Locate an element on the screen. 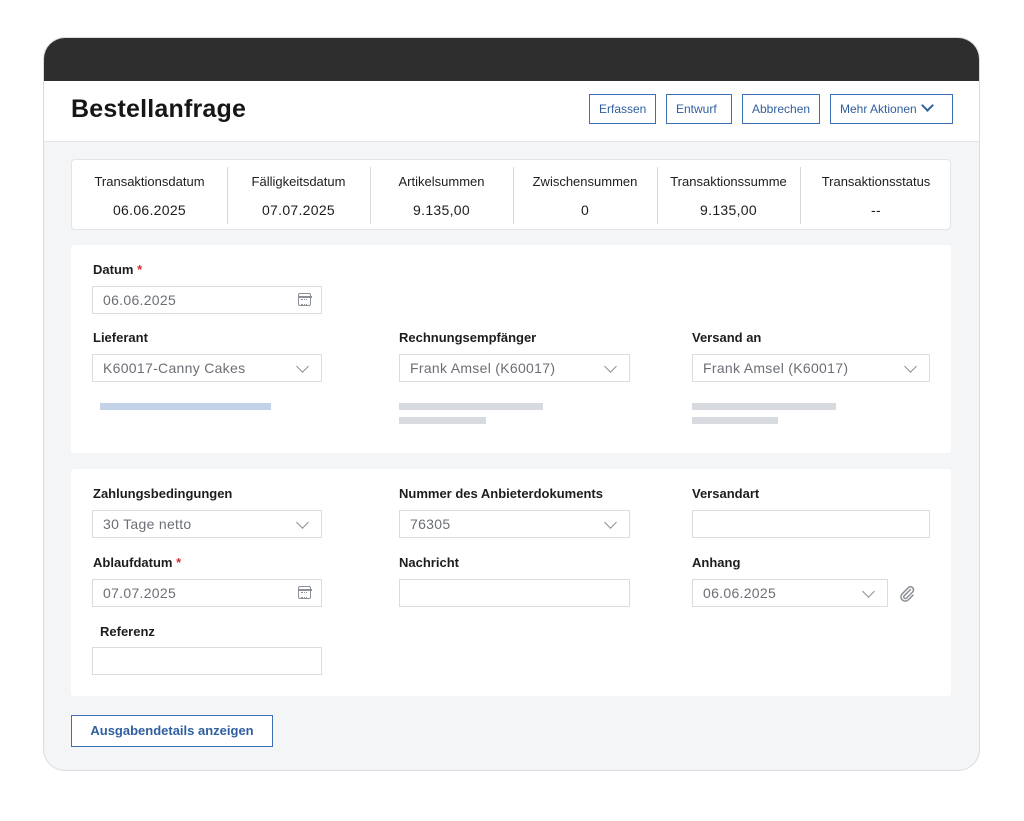 Image resolution: width=1024 pixels, height=821 pixels. summary-label: Zwischensummen is located at coordinates (585, 181).